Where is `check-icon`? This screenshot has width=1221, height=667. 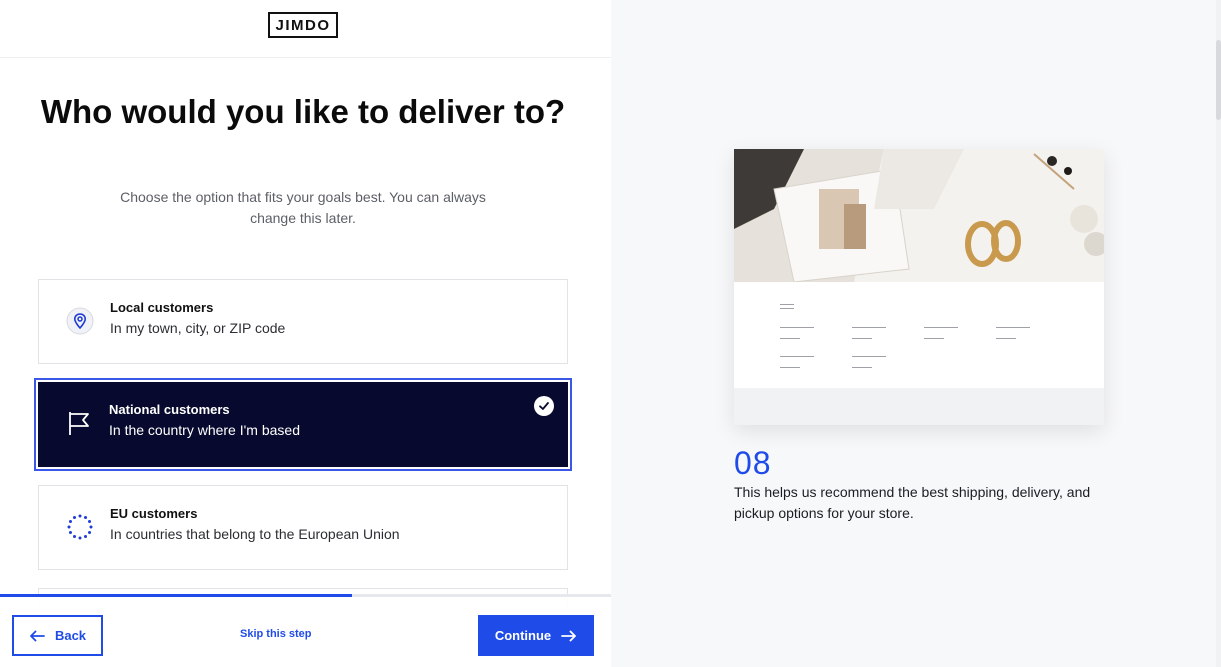
check-icon is located at coordinates (544, 406).